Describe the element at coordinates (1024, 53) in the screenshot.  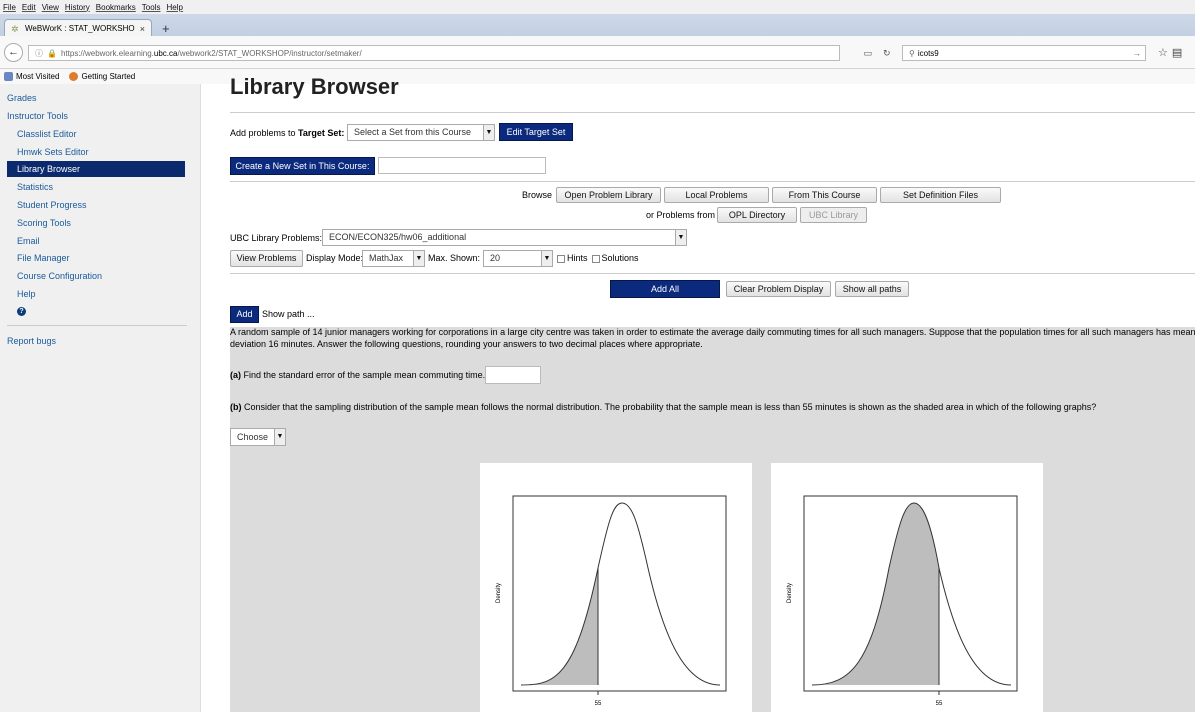
I see `search-input: ⚲ icots9 →` at that location.